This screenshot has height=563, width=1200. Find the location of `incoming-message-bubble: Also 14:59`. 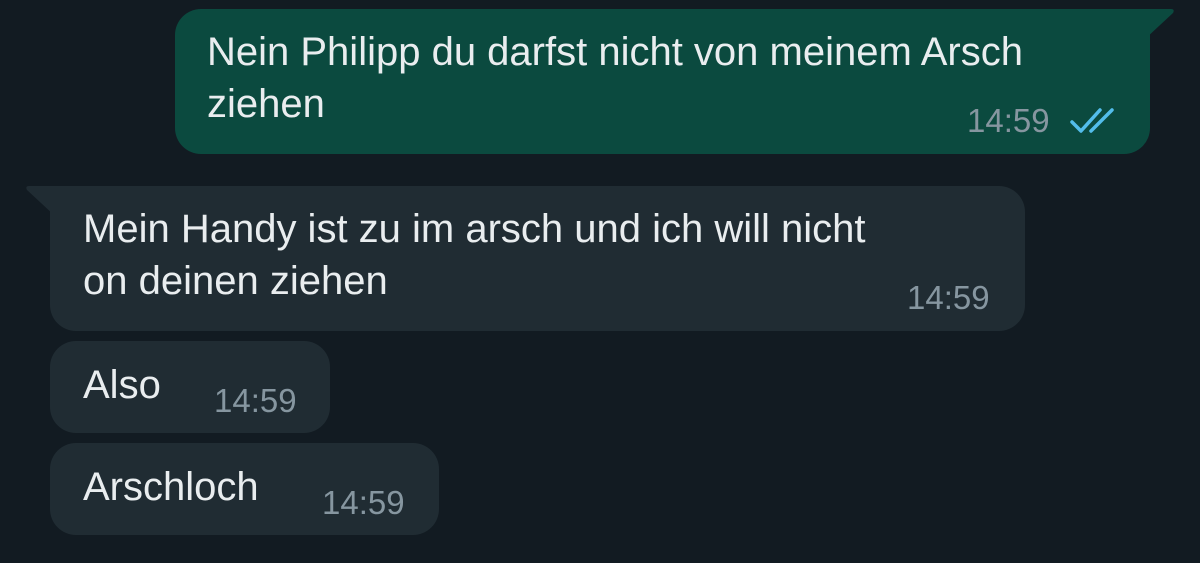

incoming-message-bubble: Also 14:59 is located at coordinates (190, 387).